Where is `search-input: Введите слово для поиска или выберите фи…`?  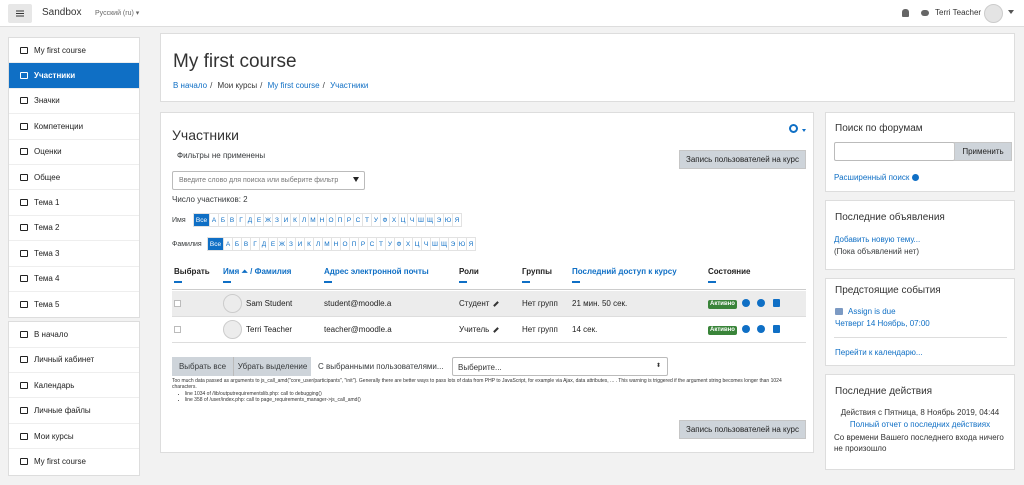
search-input: Введите слово для поиска или выберите фи… is located at coordinates (268, 180).